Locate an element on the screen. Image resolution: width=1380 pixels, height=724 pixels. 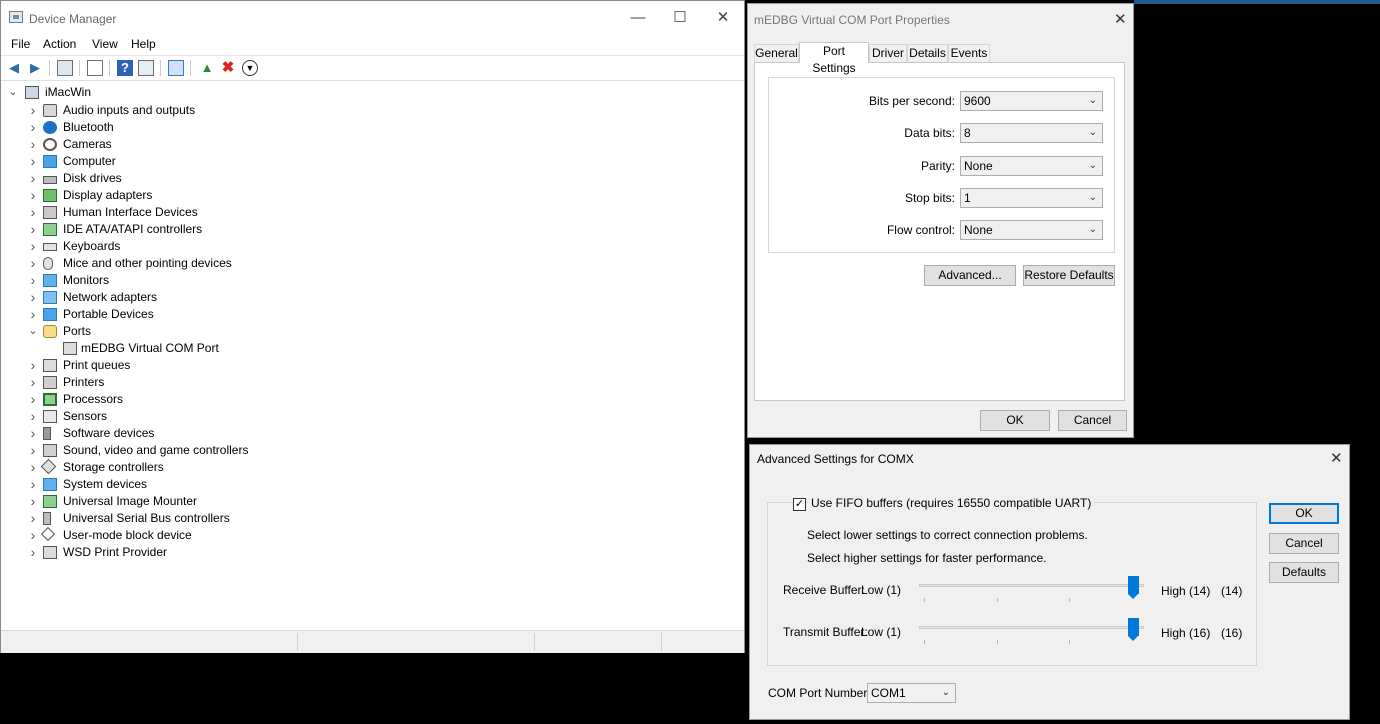
properties-grid-icon is located at coordinates (65, 68).